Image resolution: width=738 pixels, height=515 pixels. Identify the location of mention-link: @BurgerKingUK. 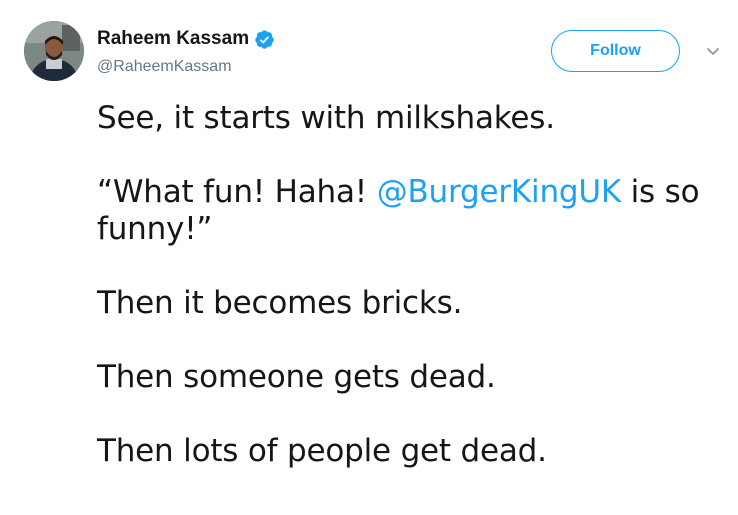
(499, 192).